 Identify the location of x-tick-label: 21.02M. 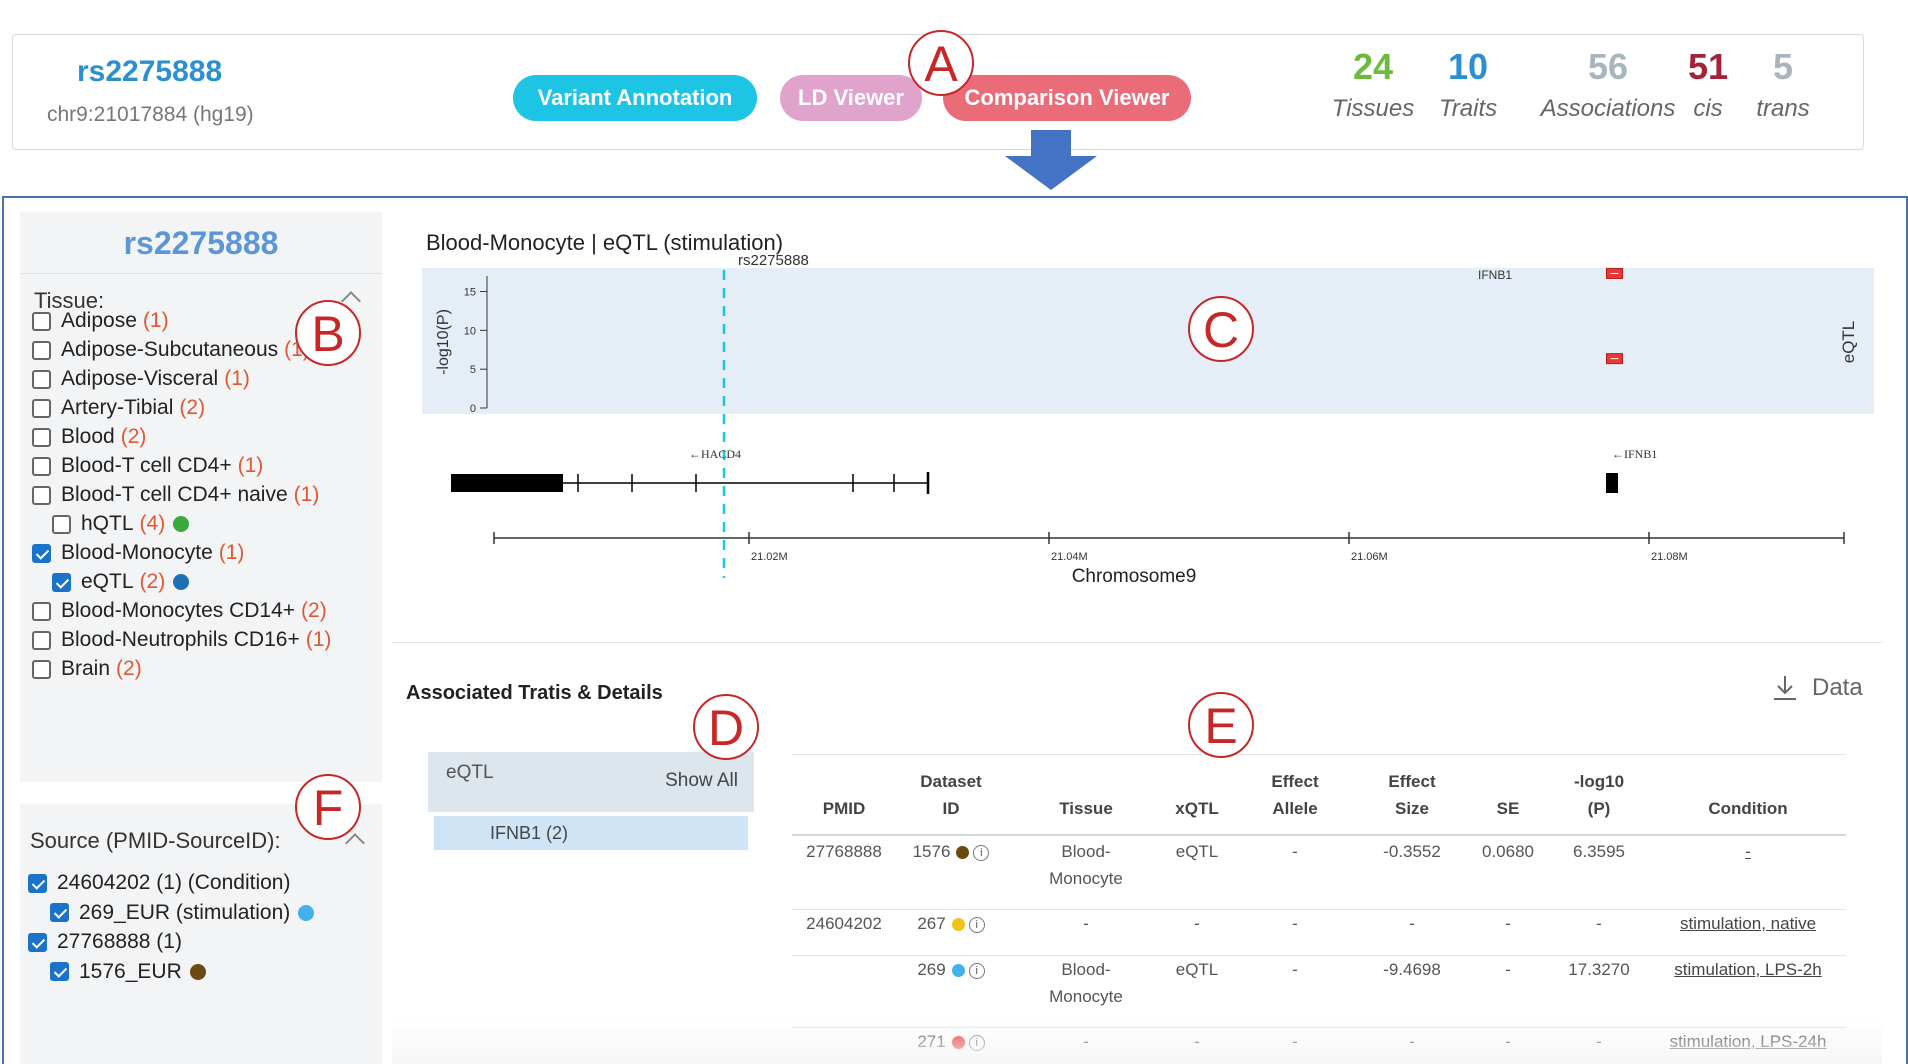
(769, 557).